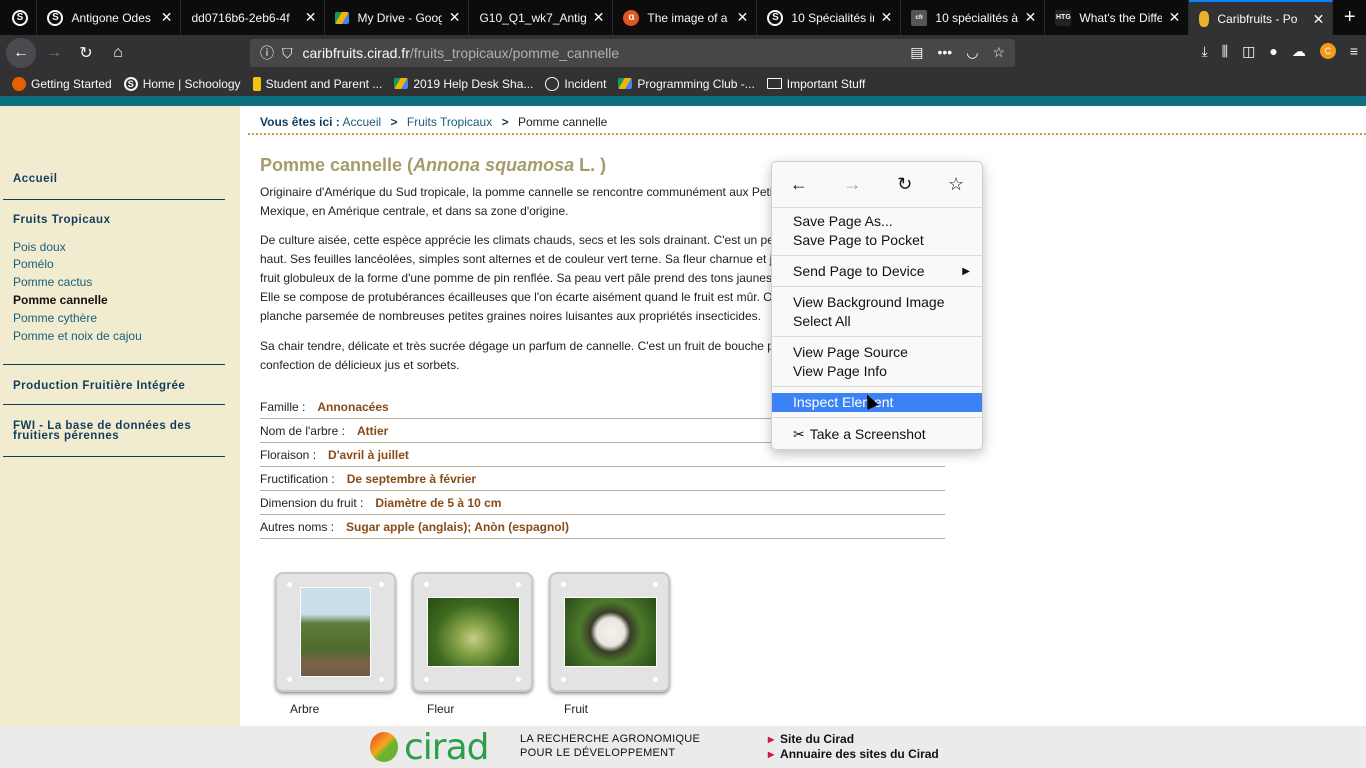 Image resolution: width=1366 pixels, height=768 pixels. Describe the element at coordinates (1248, 51) in the screenshot. I see `sidebar-icon: ◫` at that location.